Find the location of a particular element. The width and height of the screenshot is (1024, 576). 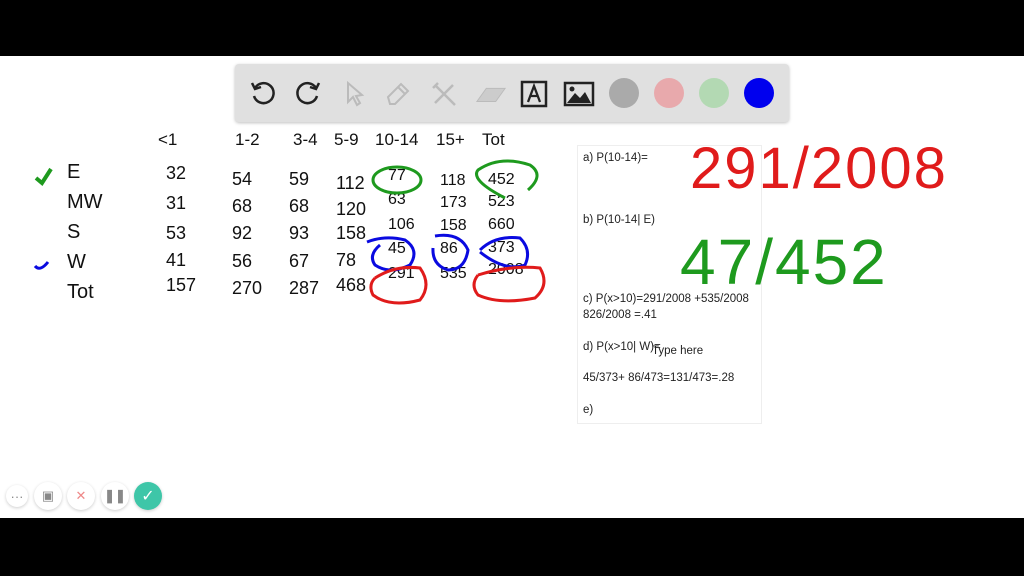

handwritten-answer-a: 291/2008 is located at coordinates (819, 168).